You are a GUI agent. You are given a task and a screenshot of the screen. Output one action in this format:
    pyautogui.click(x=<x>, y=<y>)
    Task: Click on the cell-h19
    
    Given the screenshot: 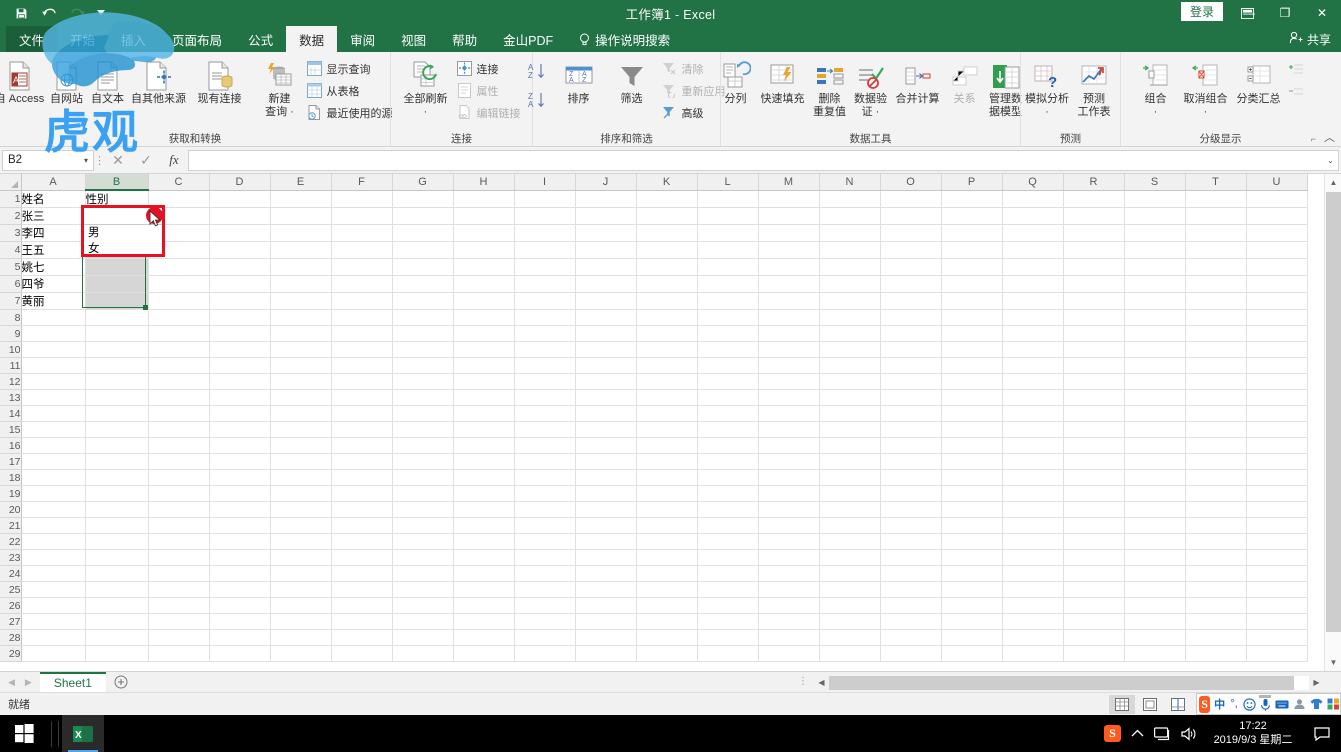 What is the action you would take?
    pyautogui.click(x=484, y=493)
    